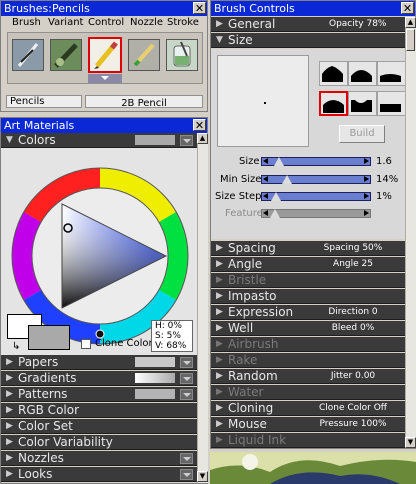  I want to click on min-size-slider-label: Min Size, so click(241, 179).